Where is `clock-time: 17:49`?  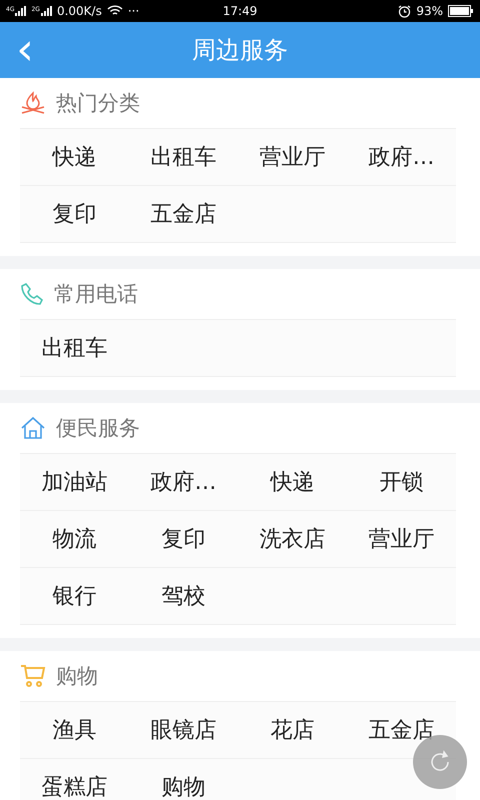
clock-time: 17:49 is located at coordinates (240, 11).